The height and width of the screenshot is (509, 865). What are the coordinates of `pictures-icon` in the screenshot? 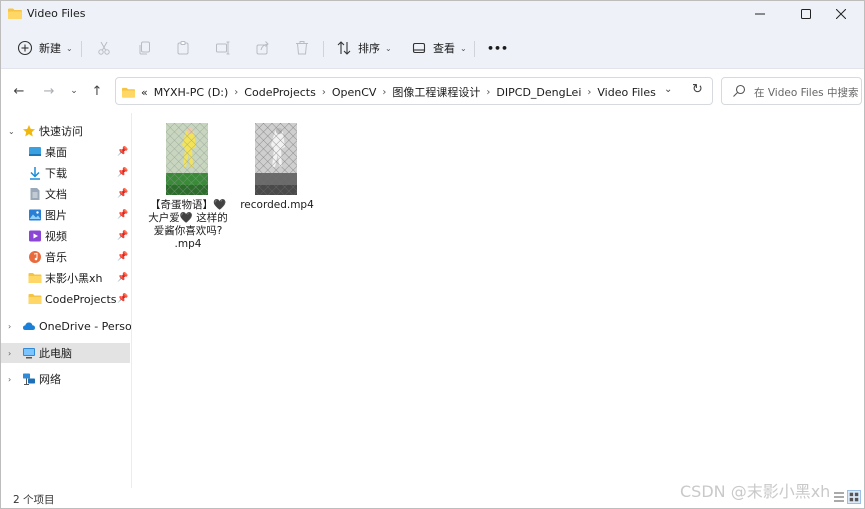 It's located at (35, 215).